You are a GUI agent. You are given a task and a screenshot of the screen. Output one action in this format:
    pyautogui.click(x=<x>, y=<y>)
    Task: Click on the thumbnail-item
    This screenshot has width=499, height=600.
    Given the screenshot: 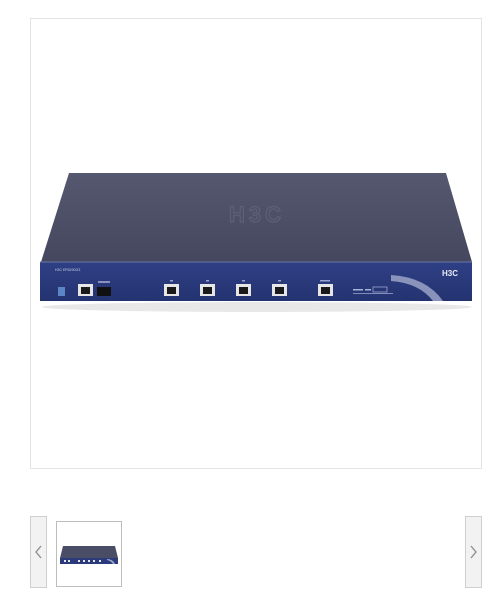 What is the action you would take?
    pyautogui.click(x=89, y=554)
    